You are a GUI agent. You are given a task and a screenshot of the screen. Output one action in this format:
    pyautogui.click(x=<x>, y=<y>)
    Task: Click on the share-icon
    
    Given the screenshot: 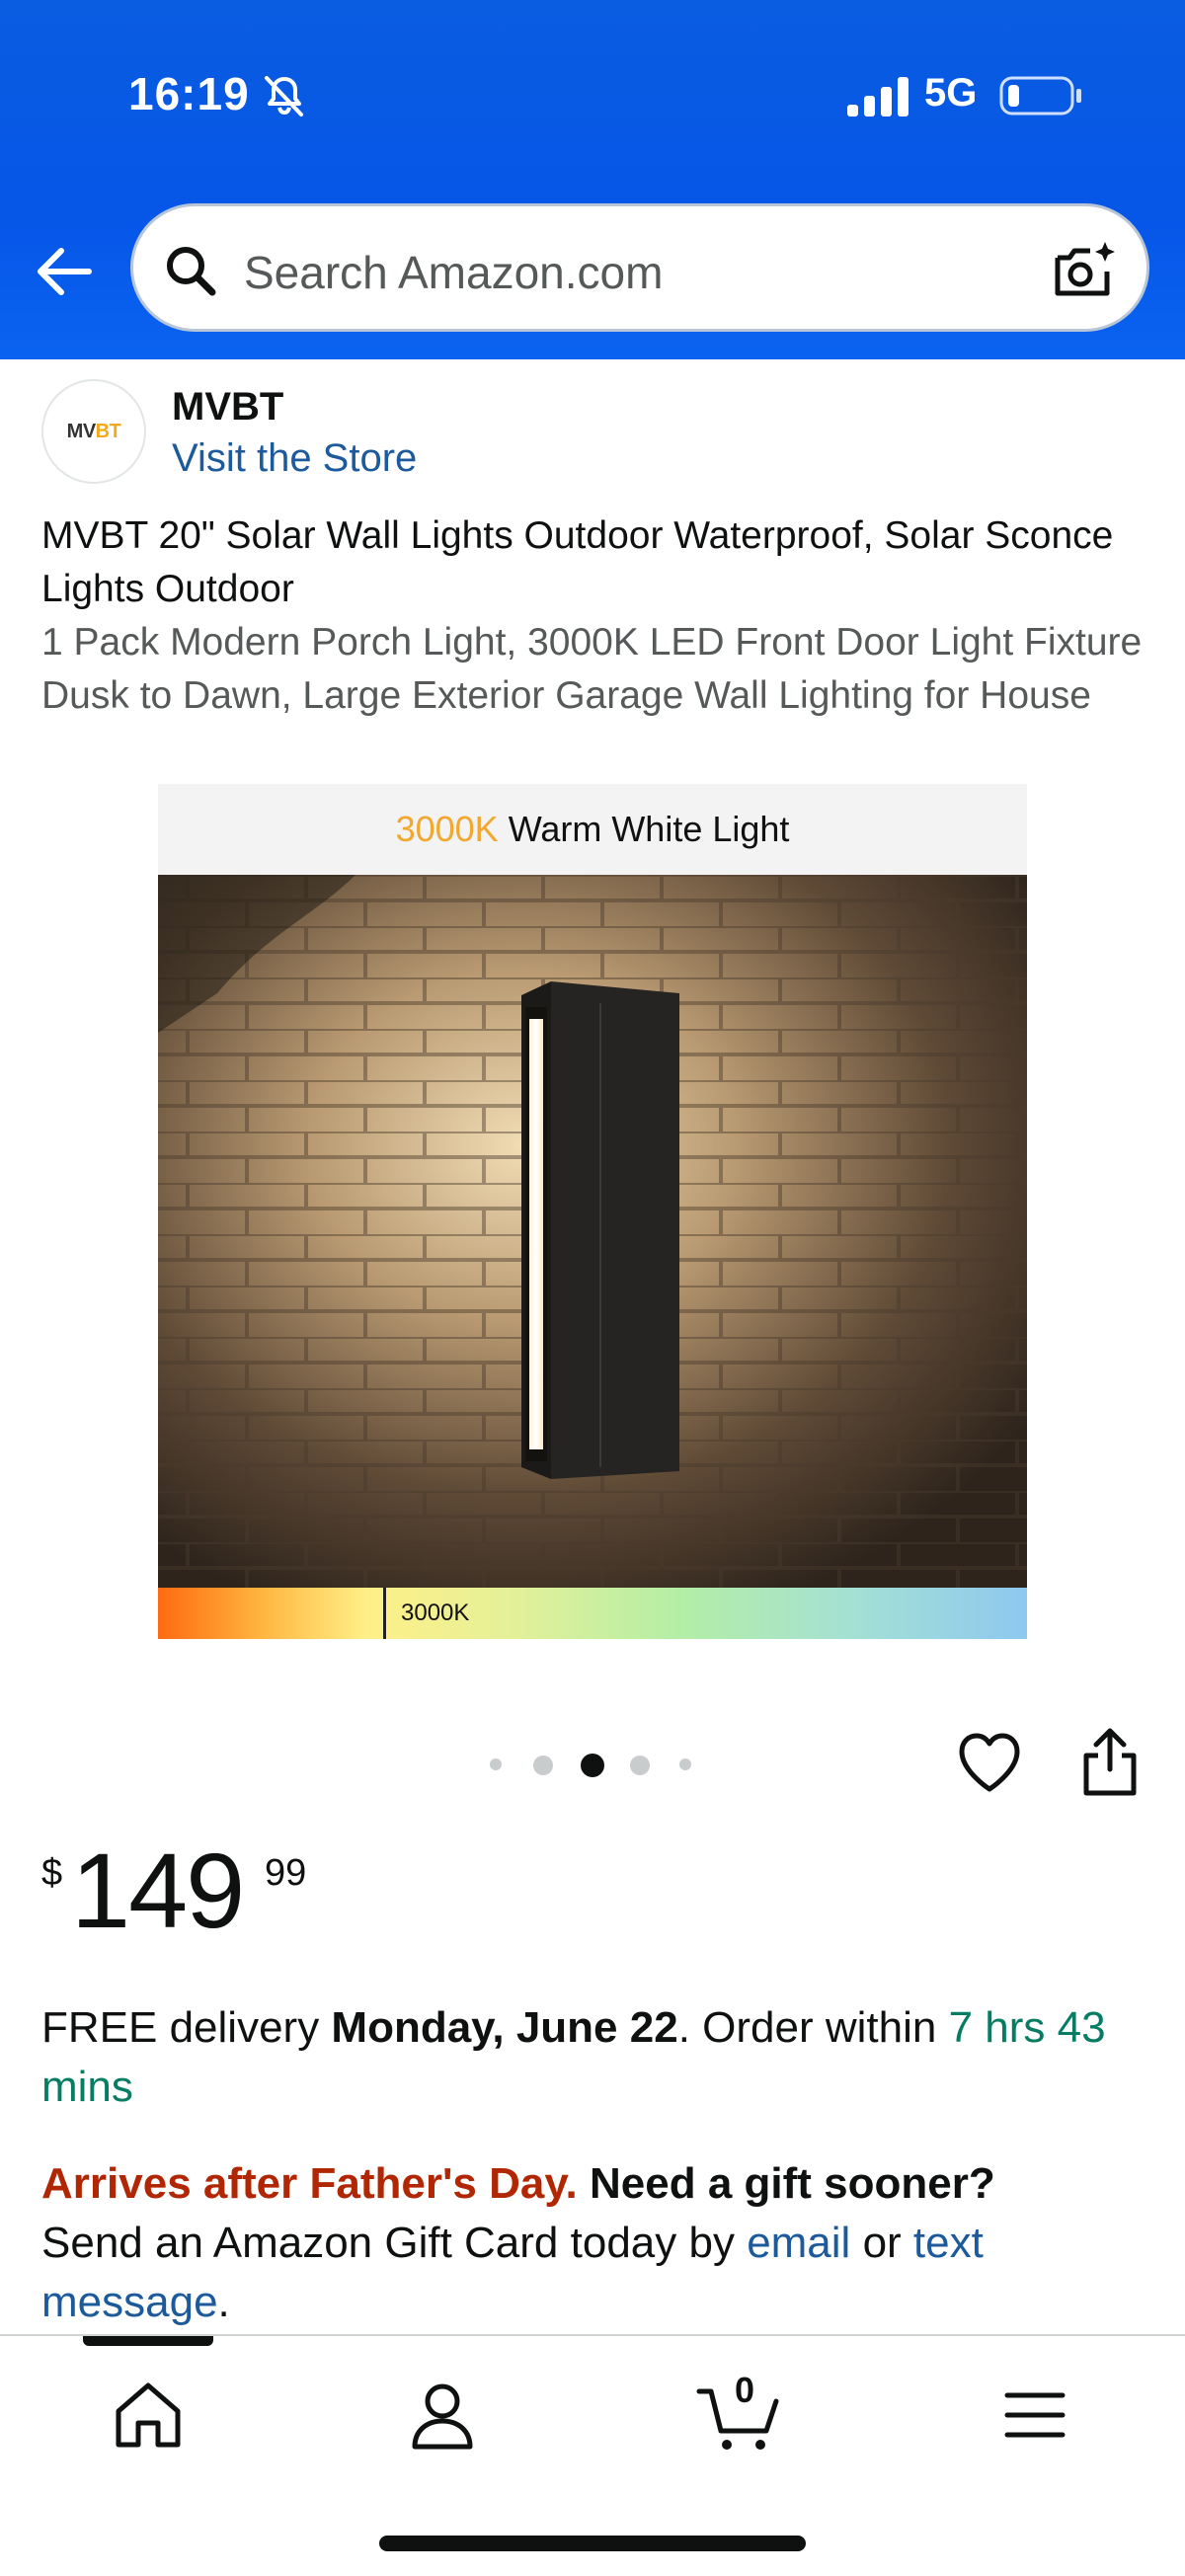 What is the action you would take?
    pyautogui.click(x=1110, y=1762)
    